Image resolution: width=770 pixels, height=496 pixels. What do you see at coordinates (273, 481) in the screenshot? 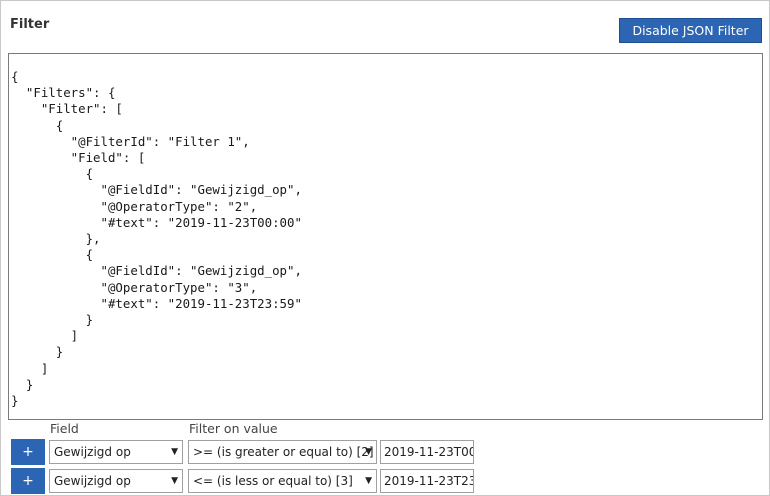
I see `operator-select-value: <= (is less or equal to) [3]` at bounding box center [273, 481].